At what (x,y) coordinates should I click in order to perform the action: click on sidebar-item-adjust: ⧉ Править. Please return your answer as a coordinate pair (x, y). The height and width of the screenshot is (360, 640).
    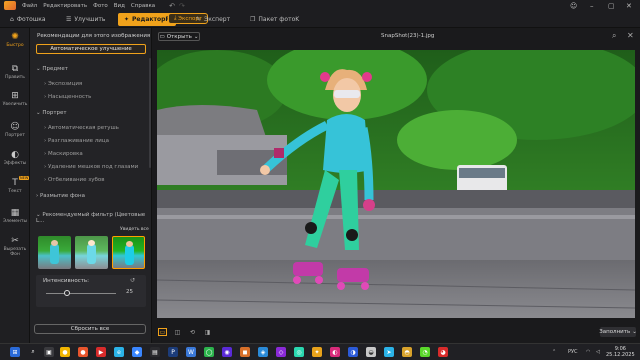
    Looking at the image, I should click on (15, 72).